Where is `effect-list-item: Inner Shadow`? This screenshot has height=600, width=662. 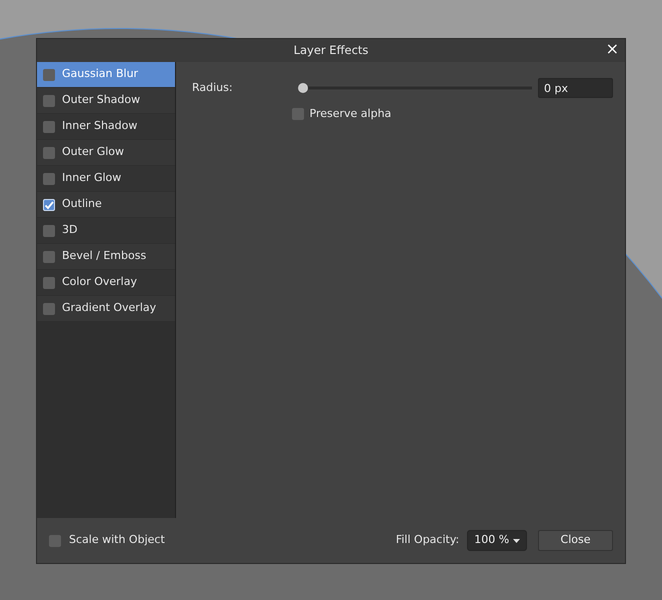 effect-list-item: Inner Shadow is located at coordinates (106, 127).